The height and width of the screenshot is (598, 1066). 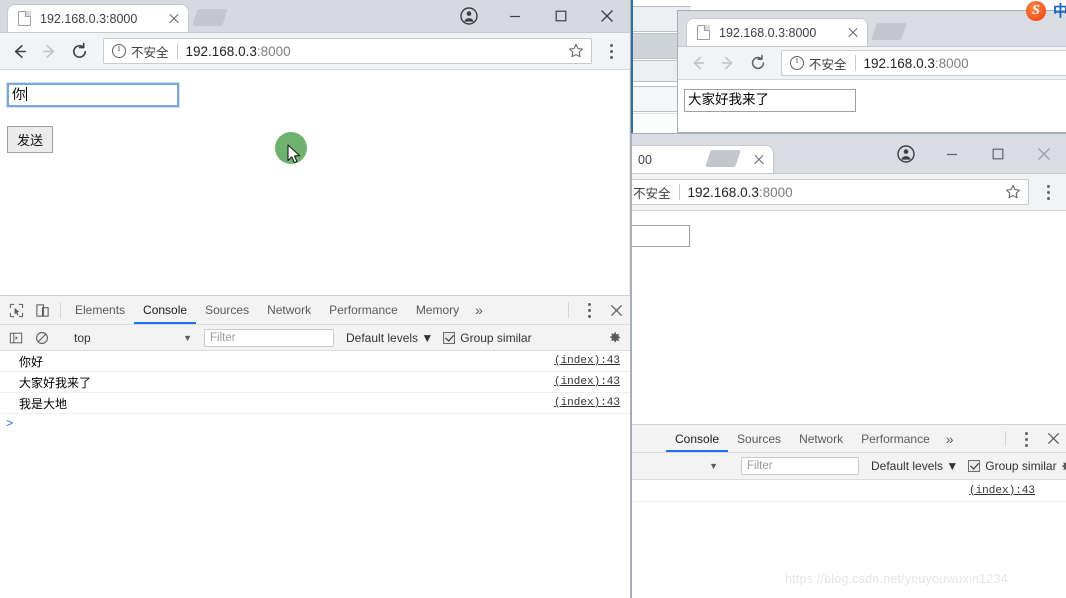 What do you see at coordinates (1059, 10) in the screenshot?
I see `ime-mode-label: 中` at bounding box center [1059, 10].